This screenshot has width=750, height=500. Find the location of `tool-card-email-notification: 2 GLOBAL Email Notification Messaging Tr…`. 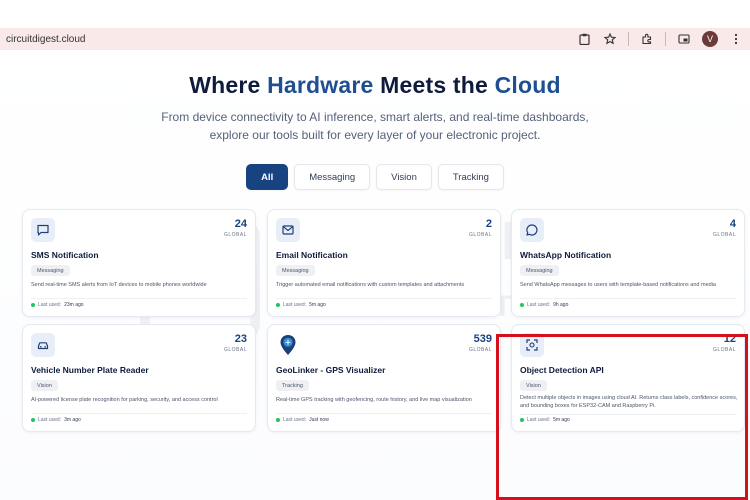

tool-card-email-notification: 2 GLOBAL Email Notification Messaging Tr… is located at coordinates (384, 263).